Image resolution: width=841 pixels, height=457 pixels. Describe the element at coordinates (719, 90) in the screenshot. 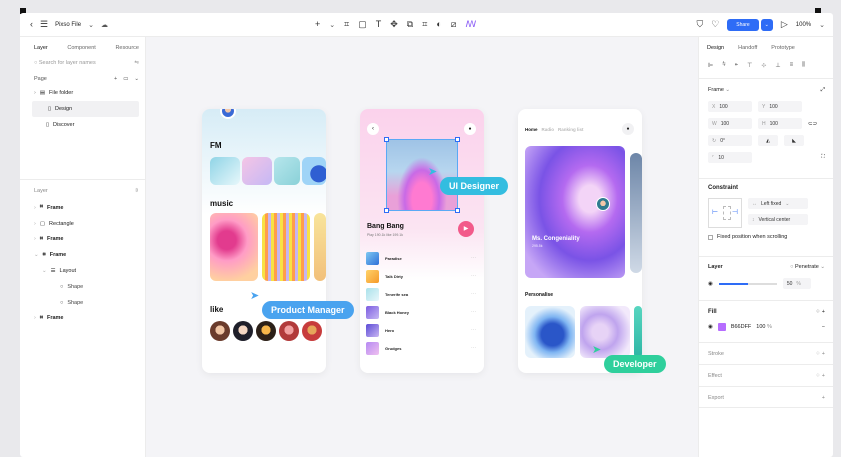

I see `frame-label: Frame ⌄` at that location.